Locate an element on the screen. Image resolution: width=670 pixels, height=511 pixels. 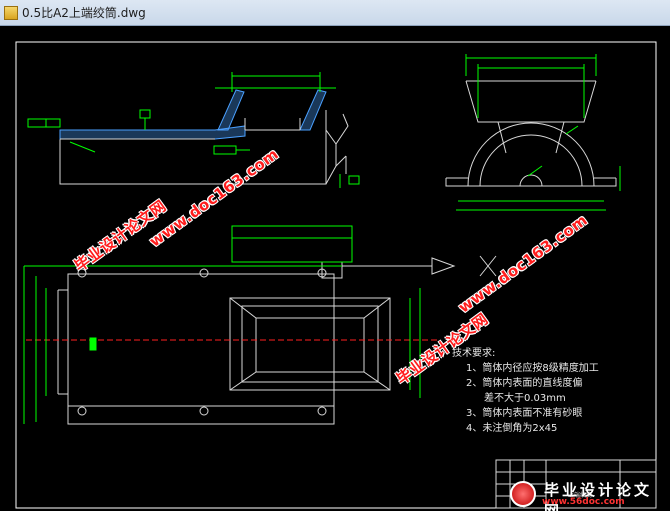
note-item: 1、筒体内径应按8级精度加工 is located at coordinates (532, 368).